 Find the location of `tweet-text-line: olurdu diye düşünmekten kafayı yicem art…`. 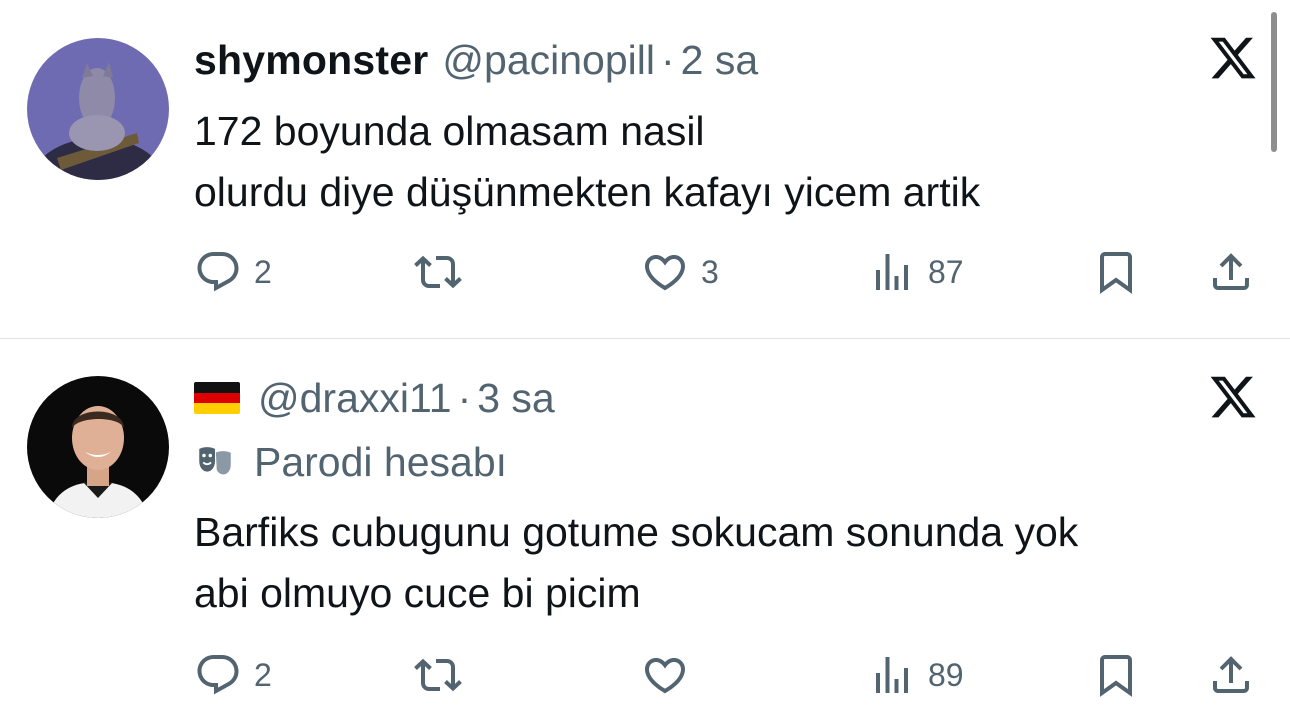

tweet-text-line: olurdu diye düşünmekten kafayı yicem art… is located at coordinates (587, 192).